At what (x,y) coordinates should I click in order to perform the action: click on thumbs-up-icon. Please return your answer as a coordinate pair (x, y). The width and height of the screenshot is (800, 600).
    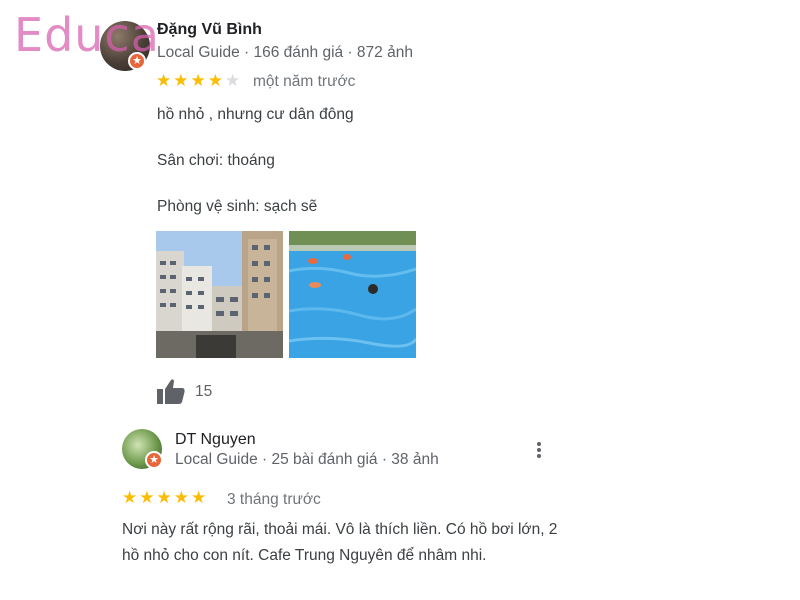
    Looking at the image, I should click on (171, 391).